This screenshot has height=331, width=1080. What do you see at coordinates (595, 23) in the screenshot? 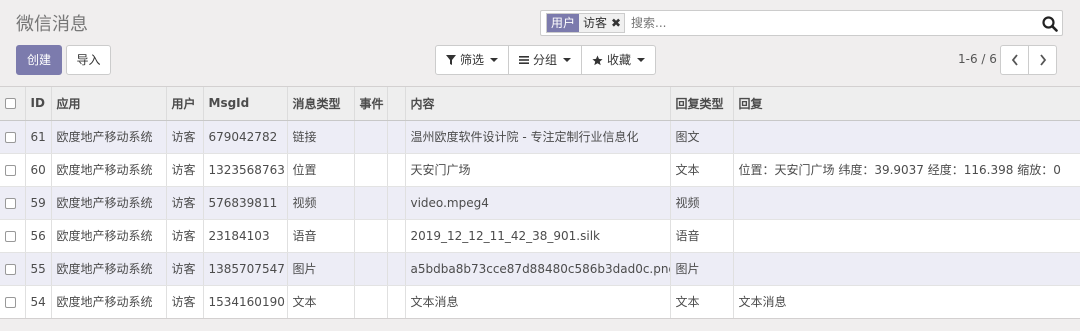
I see `facet-value: 访客` at bounding box center [595, 23].